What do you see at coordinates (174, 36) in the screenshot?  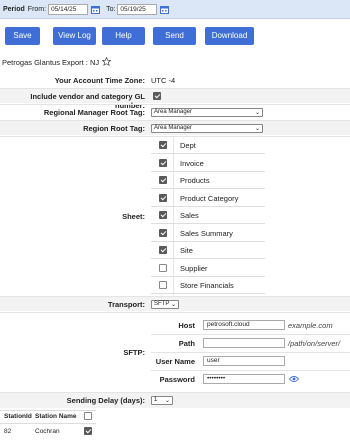 I see `send-button: Send` at bounding box center [174, 36].